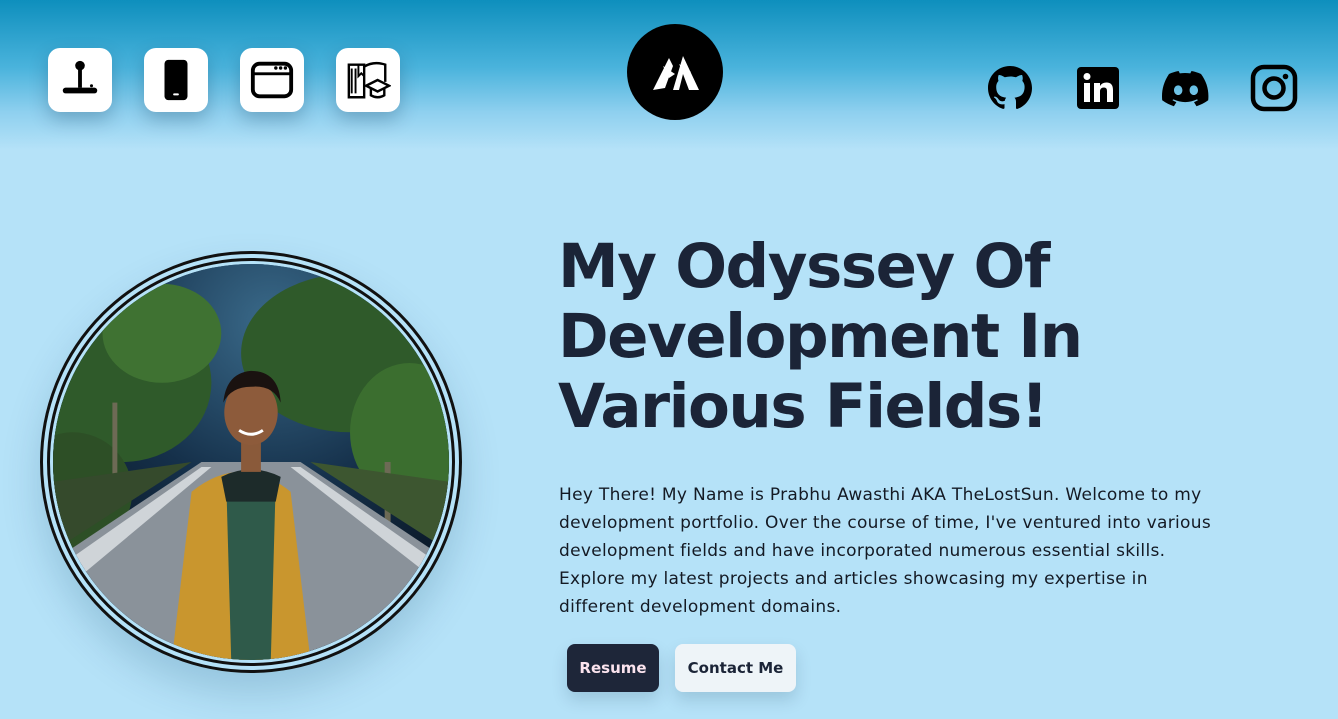 The width and height of the screenshot is (1338, 719). I want to click on intro-line-5: different development domains., so click(700, 607).